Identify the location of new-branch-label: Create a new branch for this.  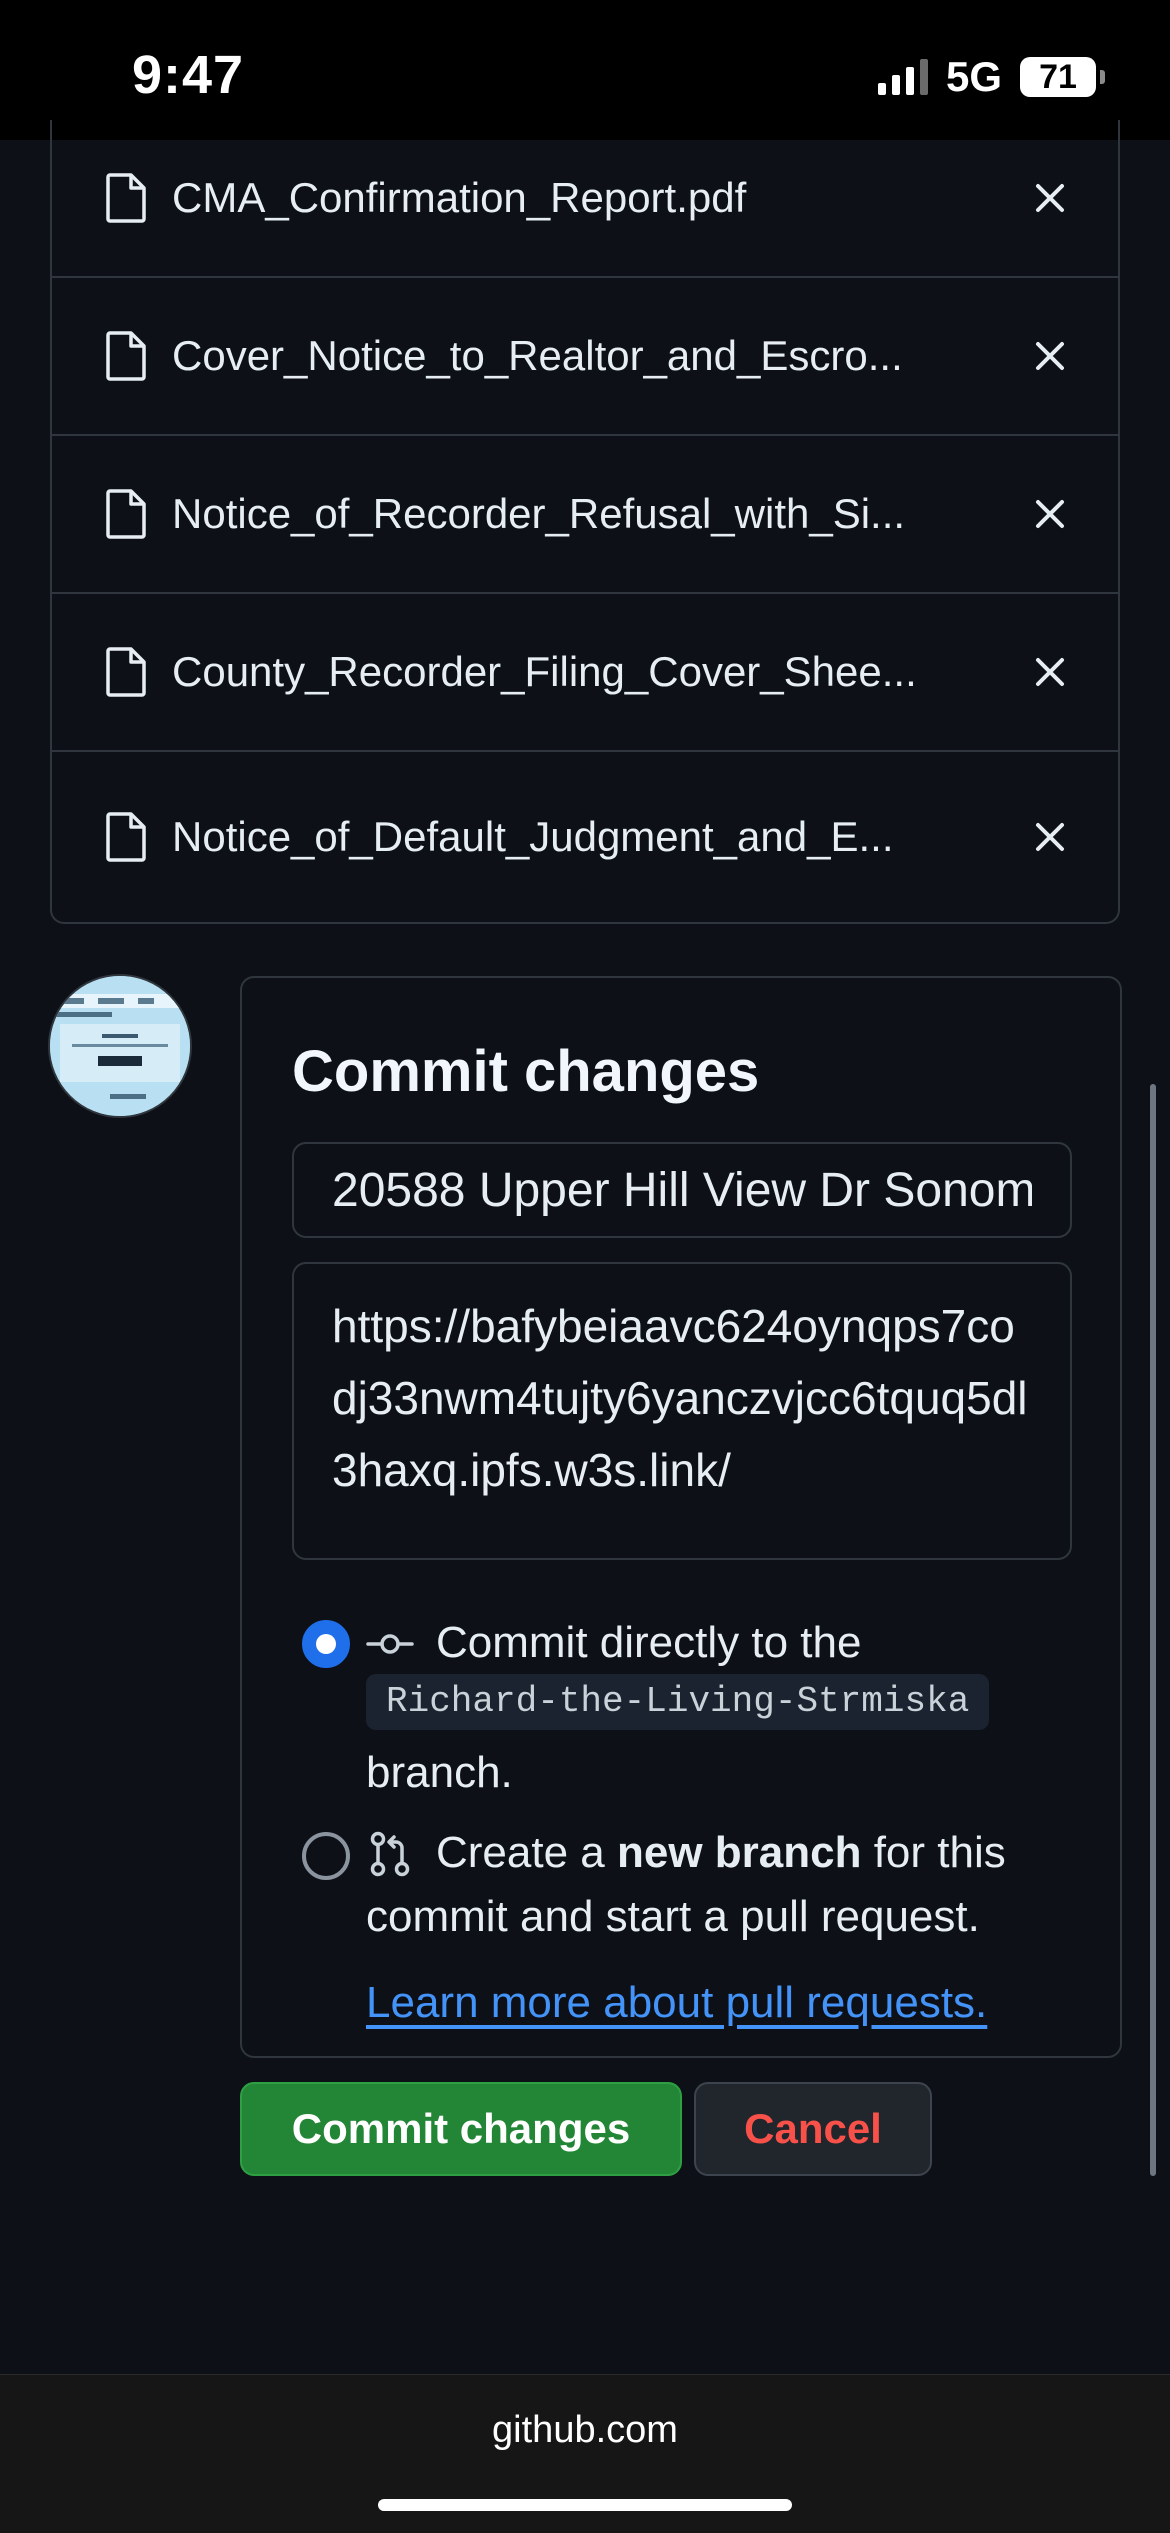
(721, 1853).